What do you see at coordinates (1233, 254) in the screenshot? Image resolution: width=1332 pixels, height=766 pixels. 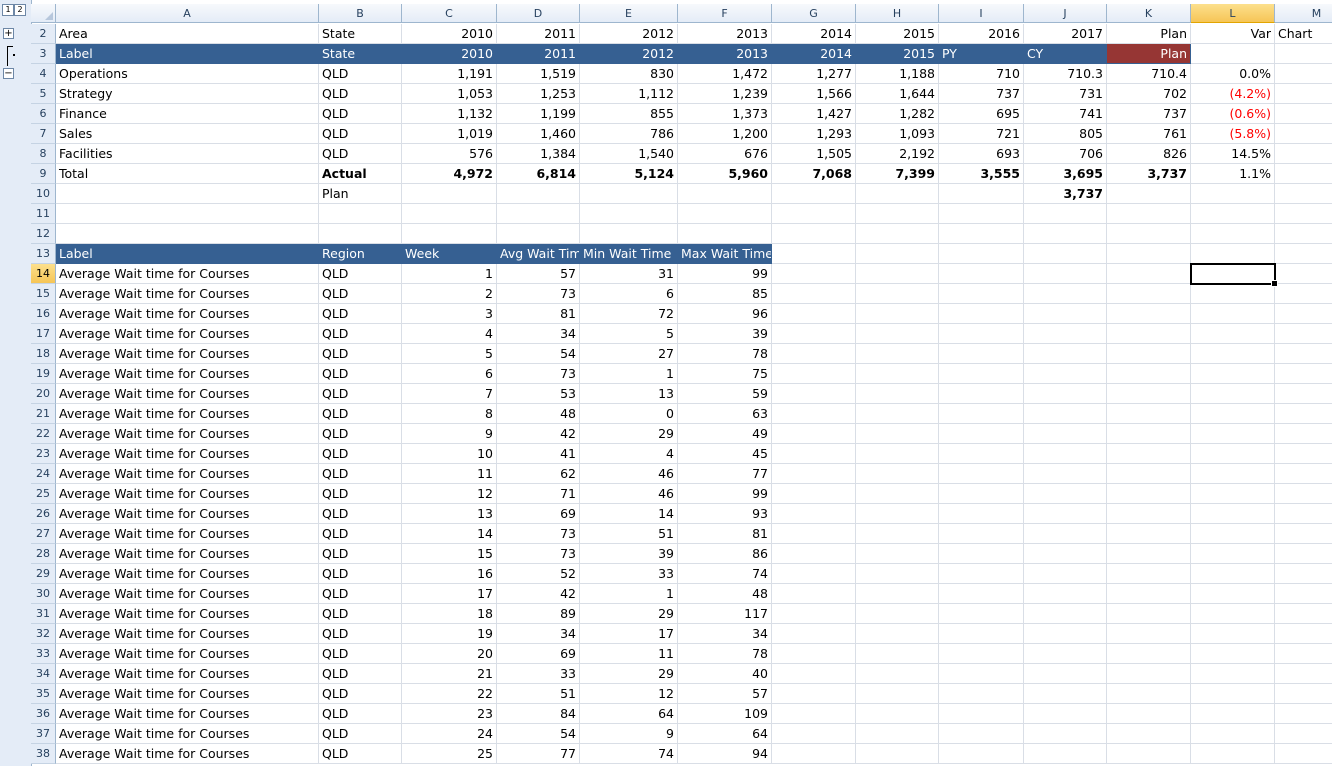 I see `cell-l13` at bounding box center [1233, 254].